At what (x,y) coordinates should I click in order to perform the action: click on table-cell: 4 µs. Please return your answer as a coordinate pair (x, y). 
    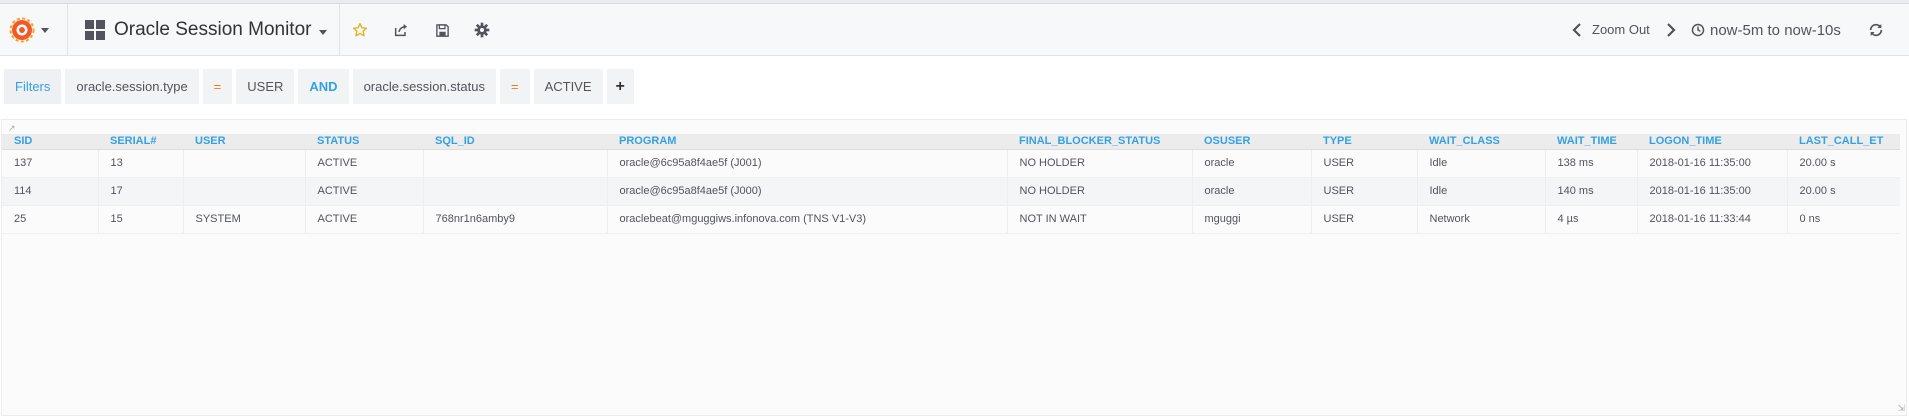
    Looking at the image, I should click on (1591, 219).